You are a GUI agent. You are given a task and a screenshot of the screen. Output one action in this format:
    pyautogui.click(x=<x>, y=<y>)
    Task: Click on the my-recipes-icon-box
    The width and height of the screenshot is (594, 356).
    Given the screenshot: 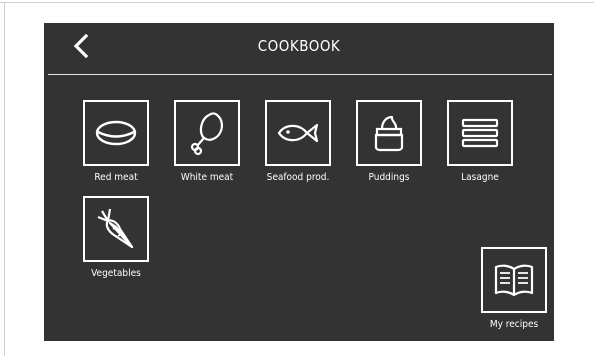 What is the action you would take?
    pyautogui.click(x=514, y=280)
    